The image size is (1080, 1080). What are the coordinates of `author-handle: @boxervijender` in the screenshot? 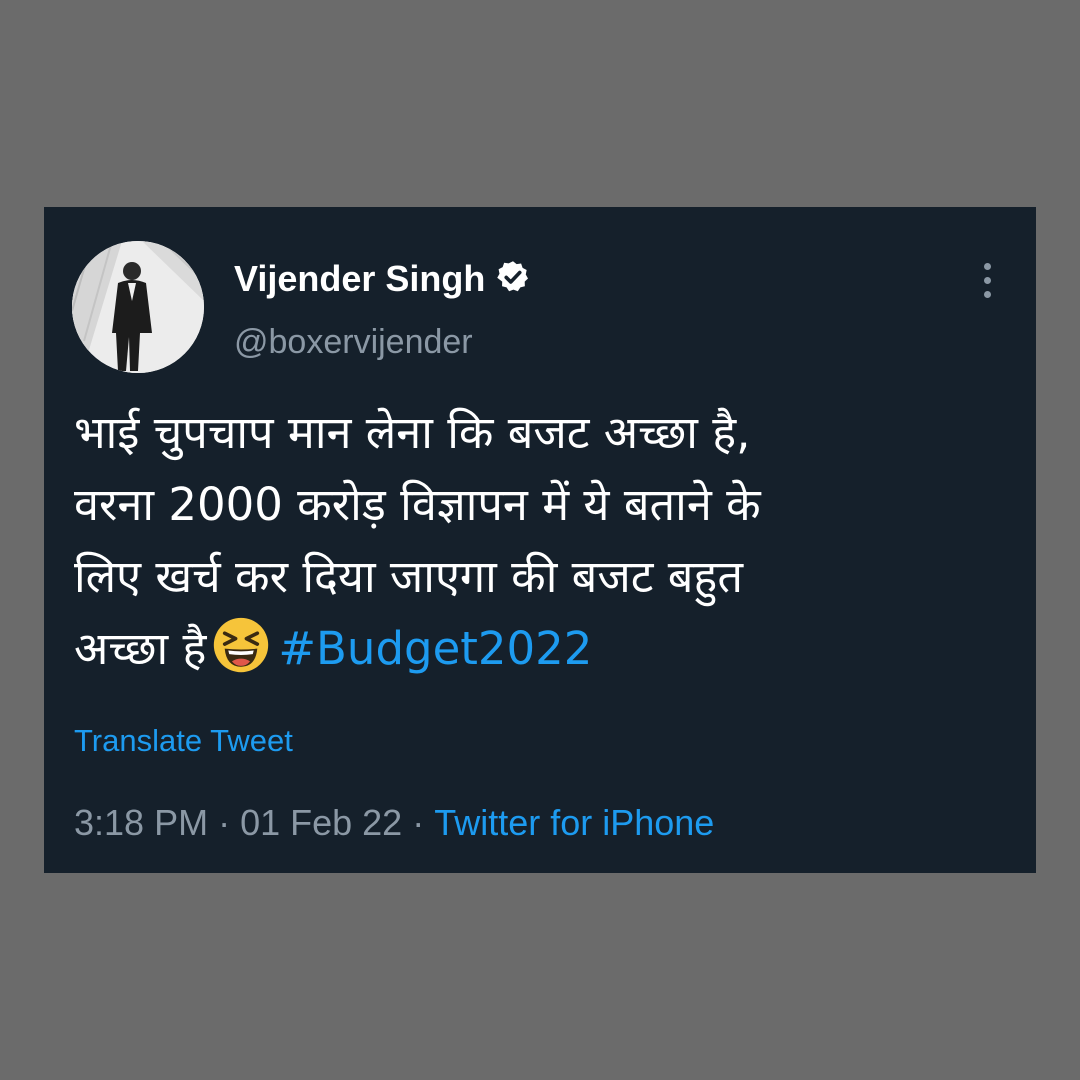 It's located at (353, 342).